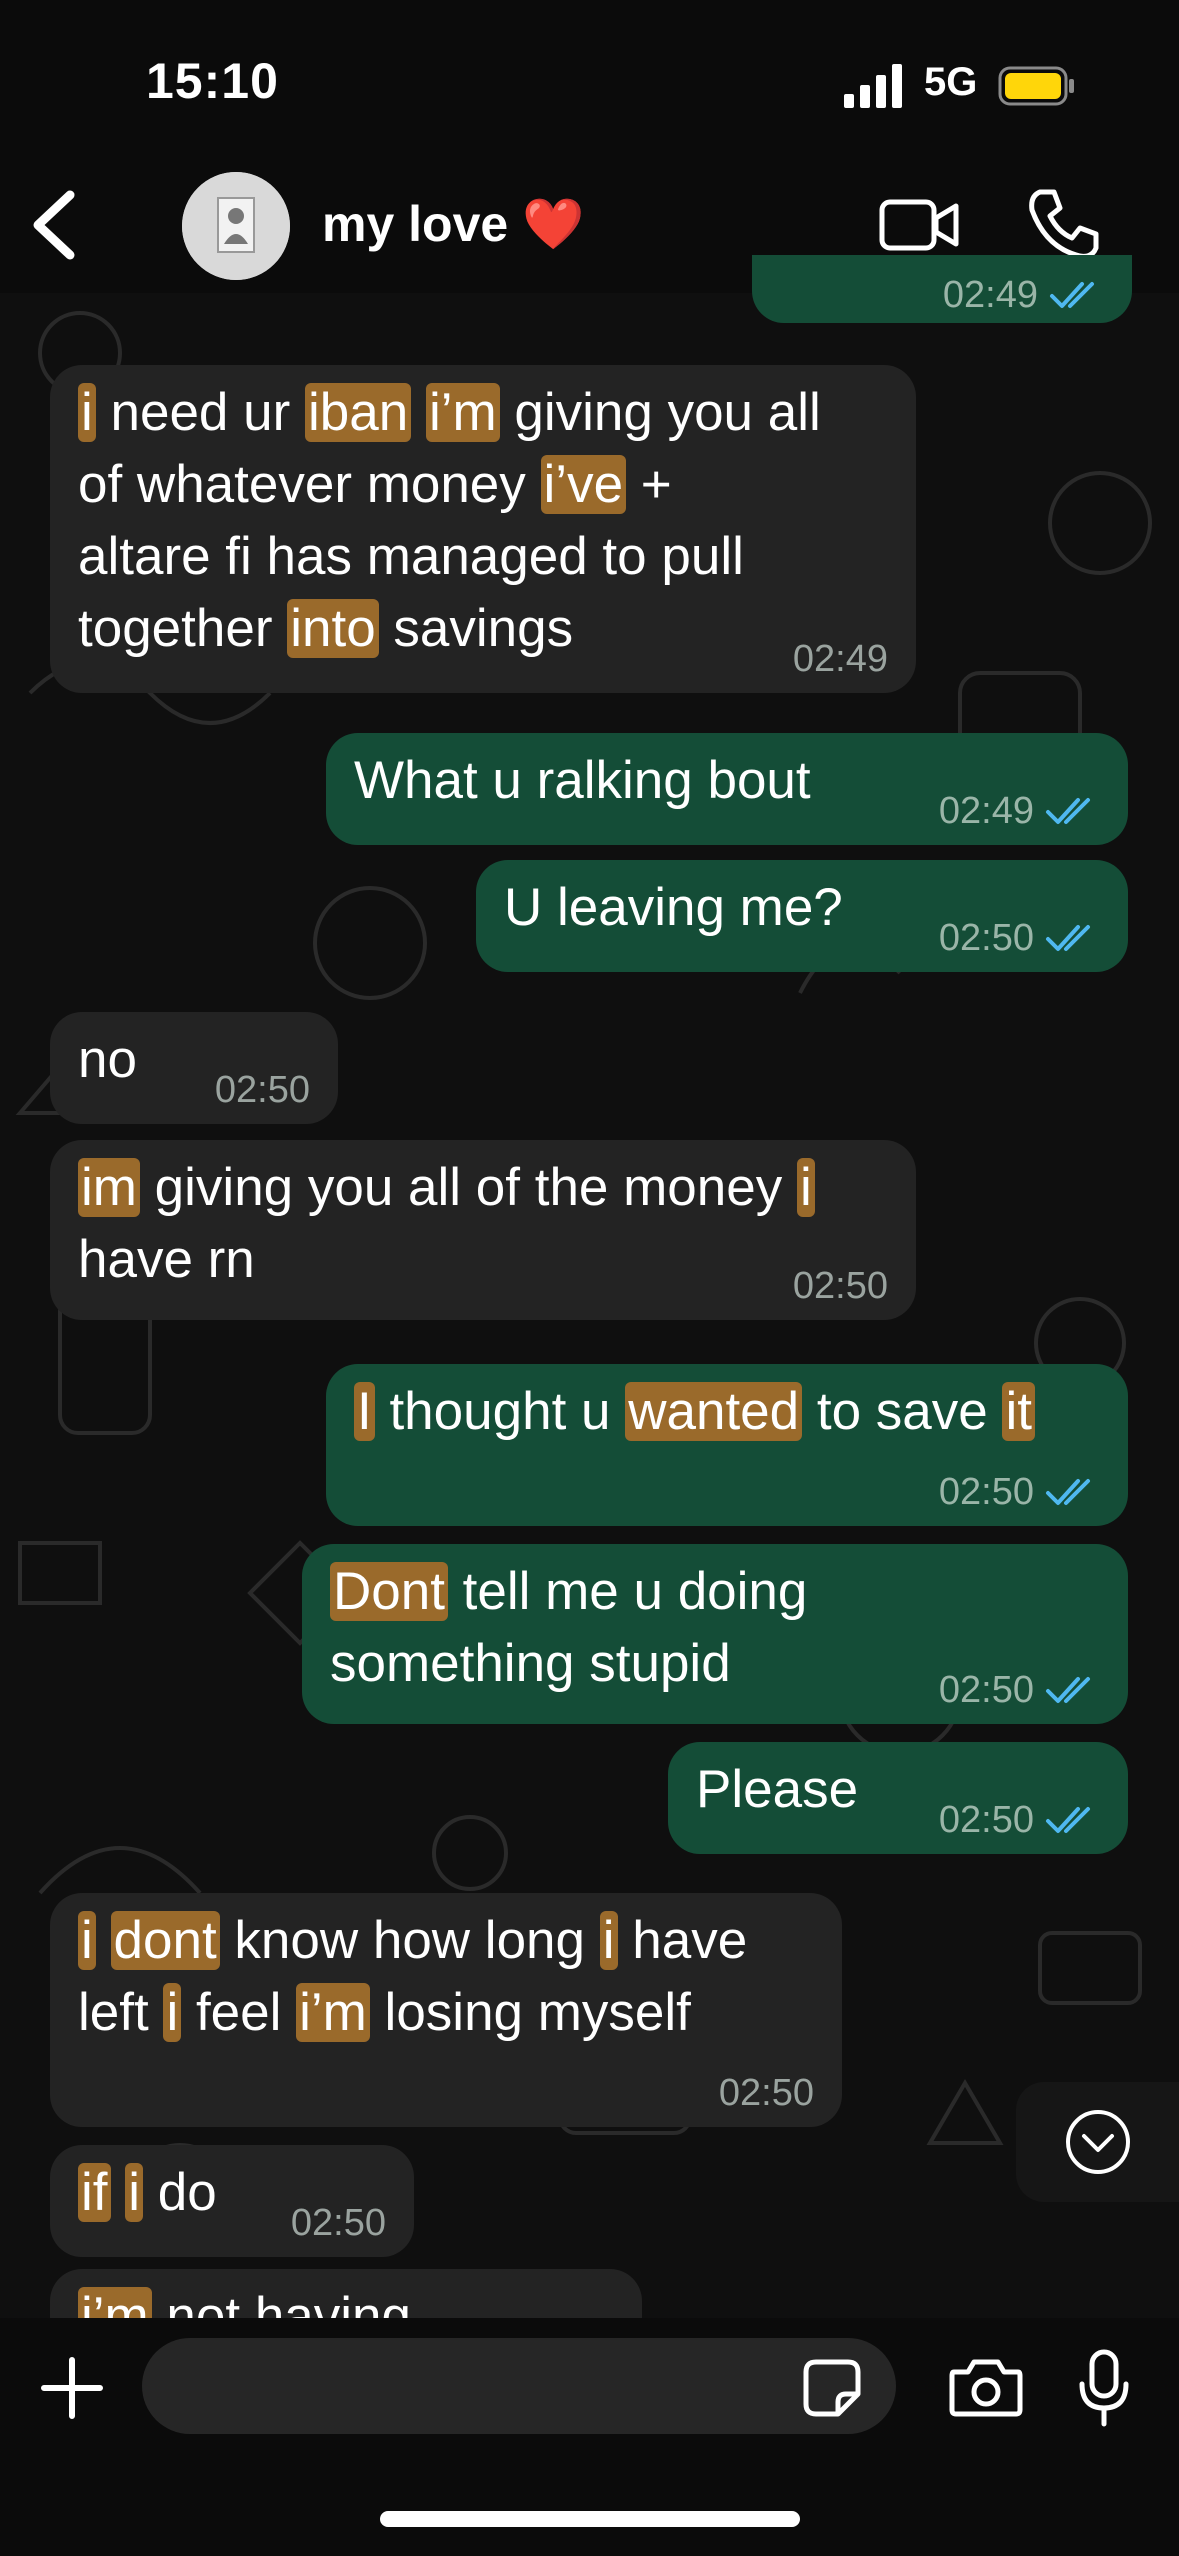  I want to click on message-text: I thought u wanted to save it, so click(726, 1412).